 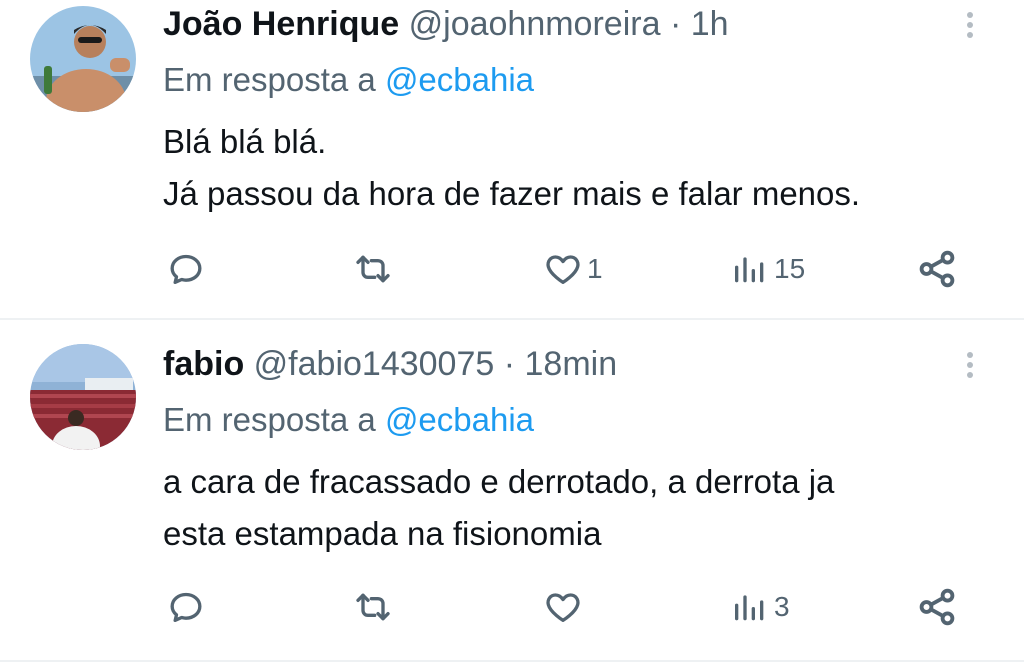 I want to click on handle: @joaohnmoreira, so click(x=535, y=24).